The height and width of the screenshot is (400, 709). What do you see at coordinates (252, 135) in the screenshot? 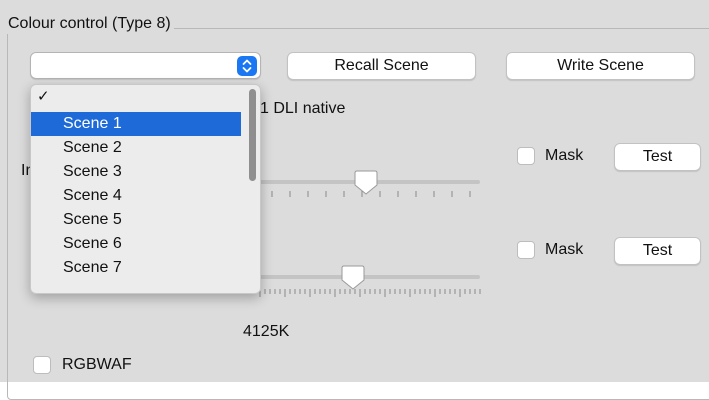
I see `dropdown-scrollbar` at bounding box center [252, 135].